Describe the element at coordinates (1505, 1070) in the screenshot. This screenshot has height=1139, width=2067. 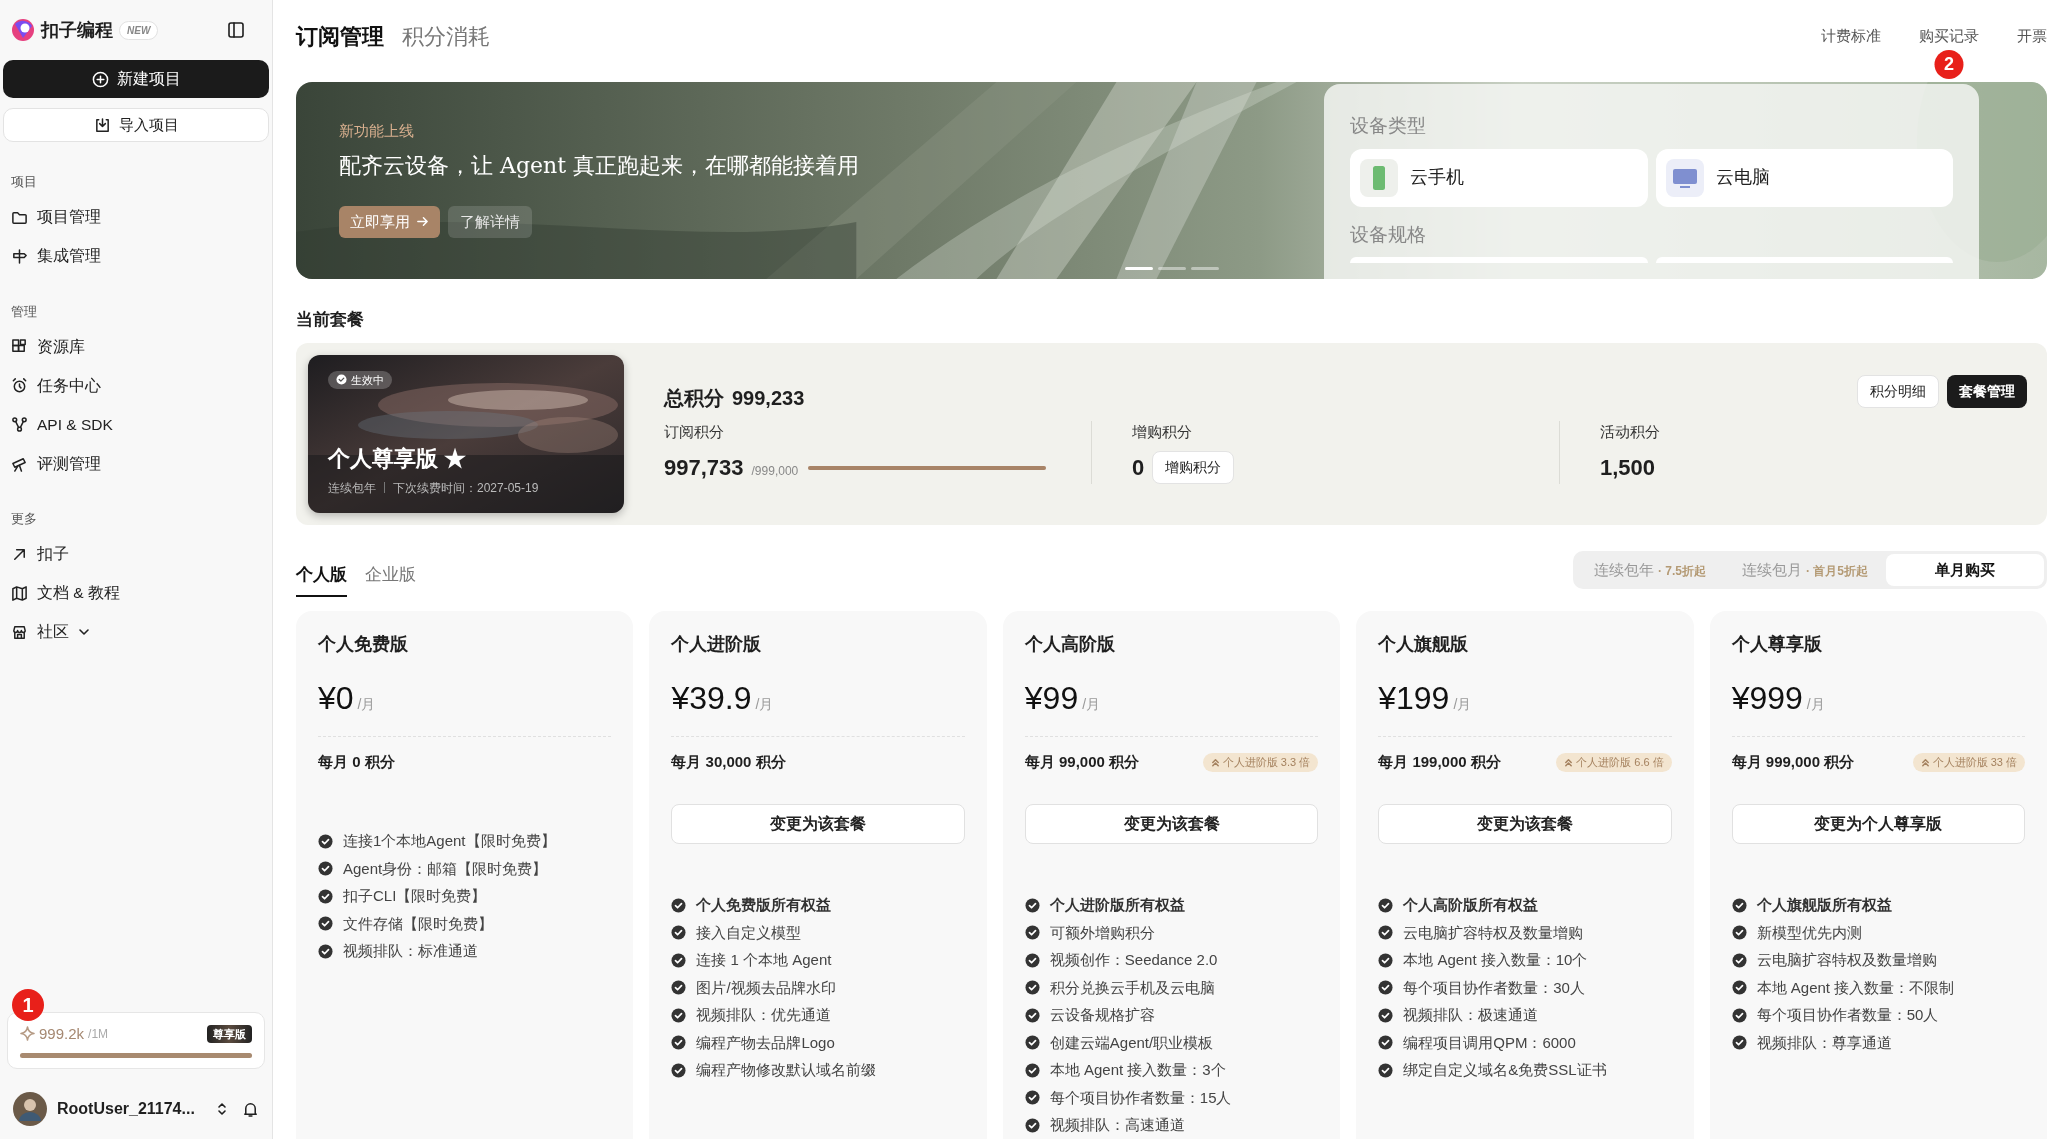
I see `feature-text: 绑定自定义域名&免费SSL证书` at that location.